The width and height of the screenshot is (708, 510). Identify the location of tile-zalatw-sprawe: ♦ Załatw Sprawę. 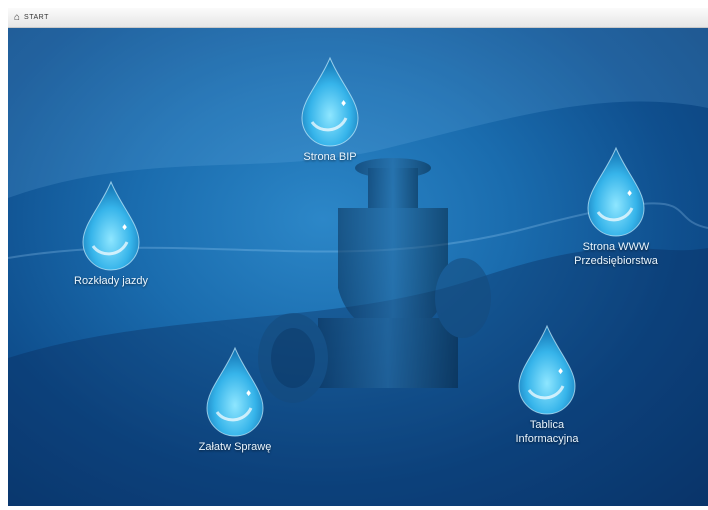
(235, 400).